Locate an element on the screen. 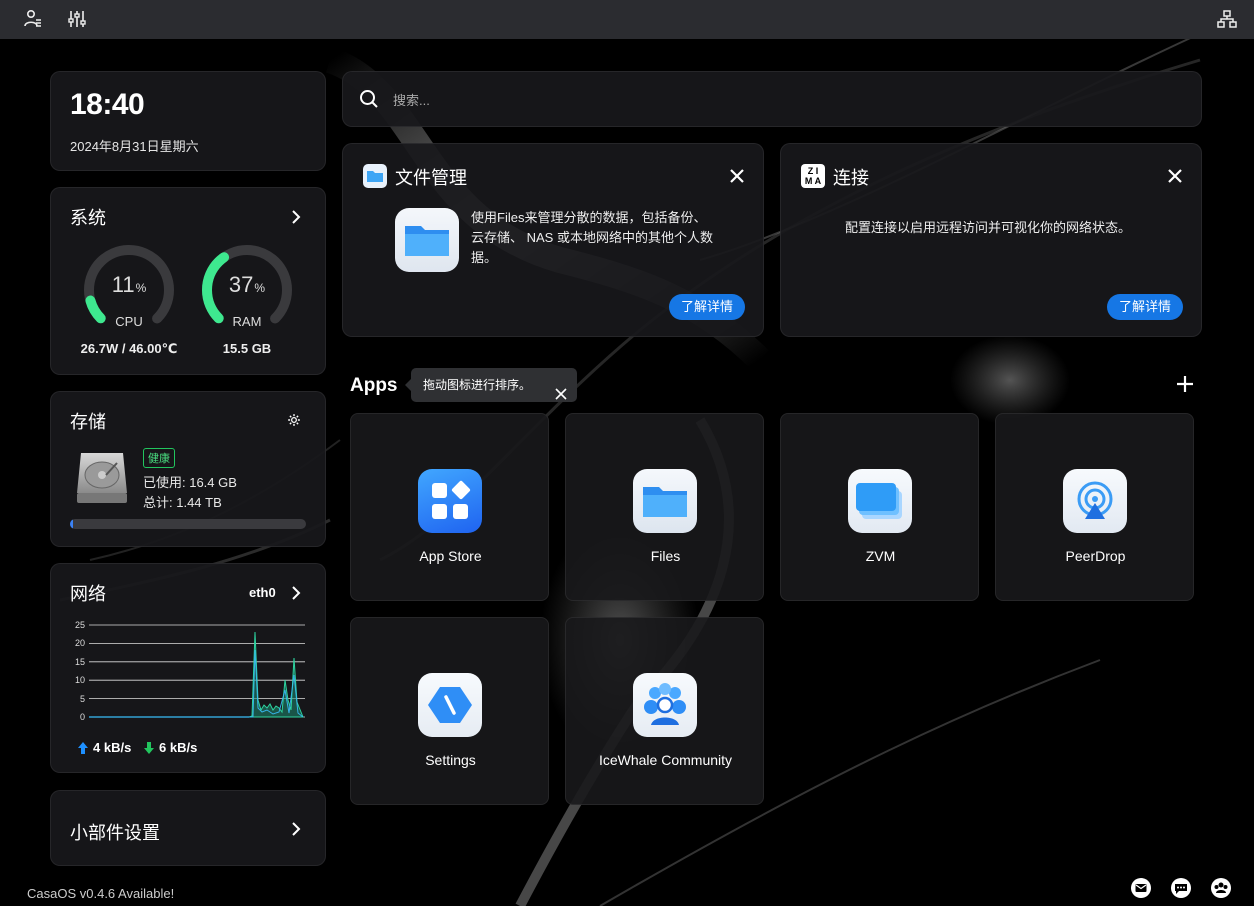 The width and height of the screenshot is (1254, 906). network-y-tick: 10 is located at coordinates (79, 680).